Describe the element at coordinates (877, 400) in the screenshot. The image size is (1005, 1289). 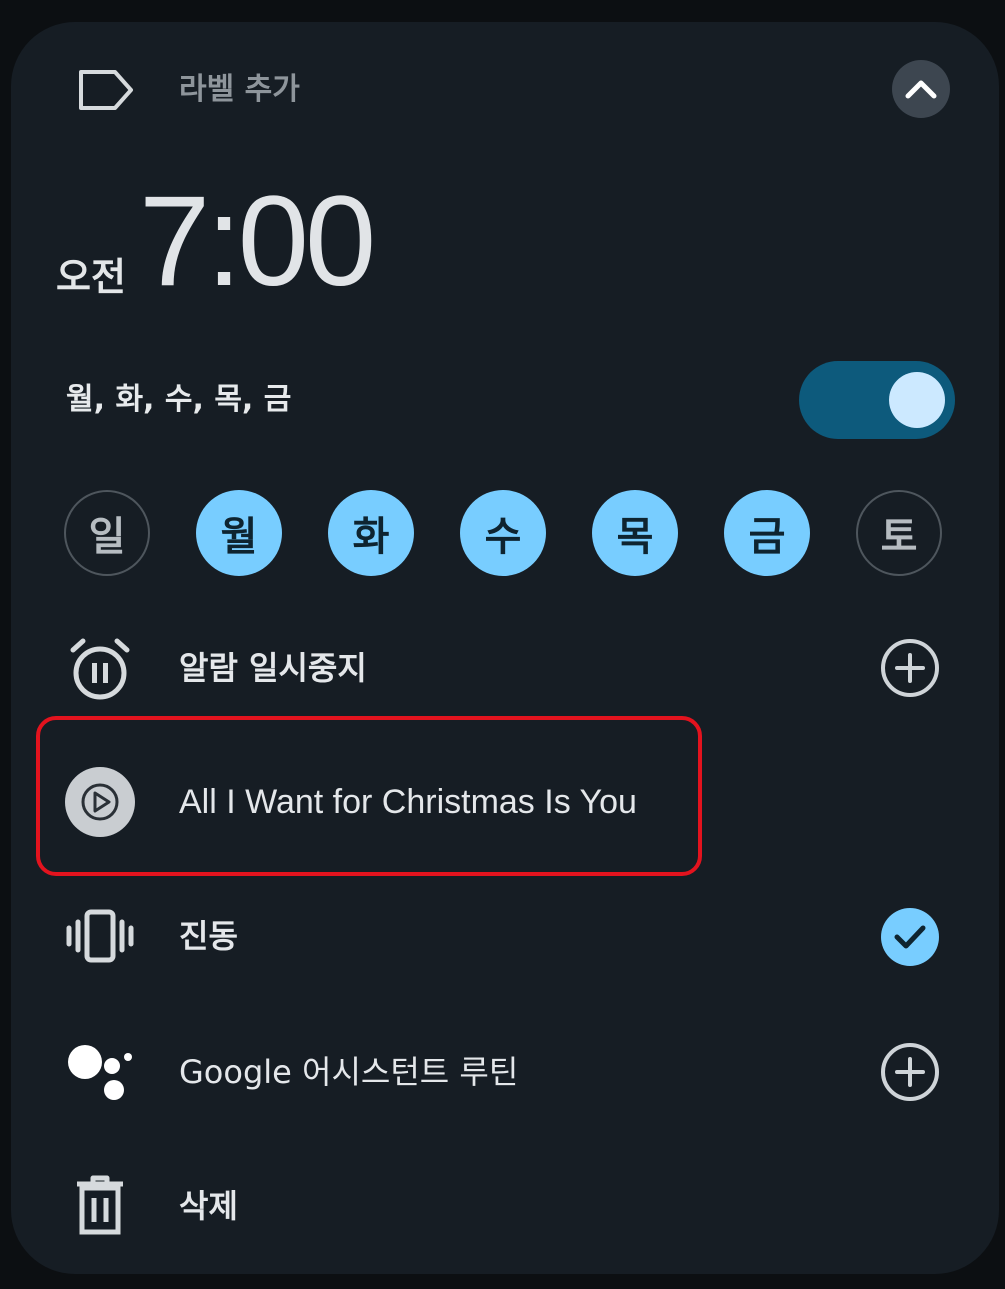
I see `alarm-toggle` at that location.